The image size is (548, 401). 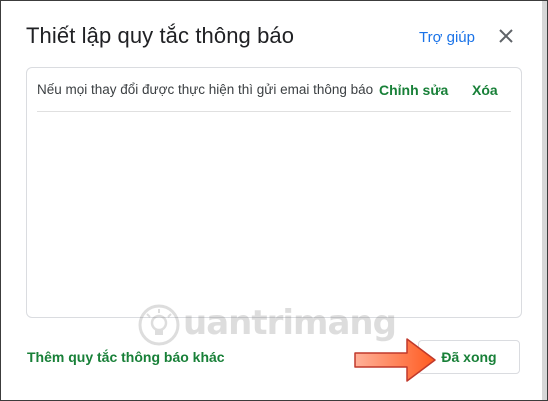 What do you see at coordinates (266, 325) in the screenshot?
I see `watermark: uantrimang` at bounding box center [266, 325].